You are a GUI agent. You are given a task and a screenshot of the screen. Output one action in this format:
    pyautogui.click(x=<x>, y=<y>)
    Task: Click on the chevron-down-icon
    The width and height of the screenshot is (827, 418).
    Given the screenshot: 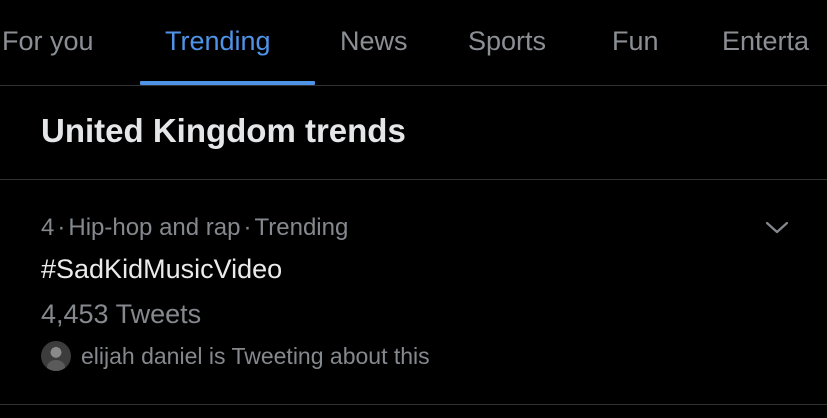 What is the action you would take?
    pyautogui.click(x=777, y=227)
    